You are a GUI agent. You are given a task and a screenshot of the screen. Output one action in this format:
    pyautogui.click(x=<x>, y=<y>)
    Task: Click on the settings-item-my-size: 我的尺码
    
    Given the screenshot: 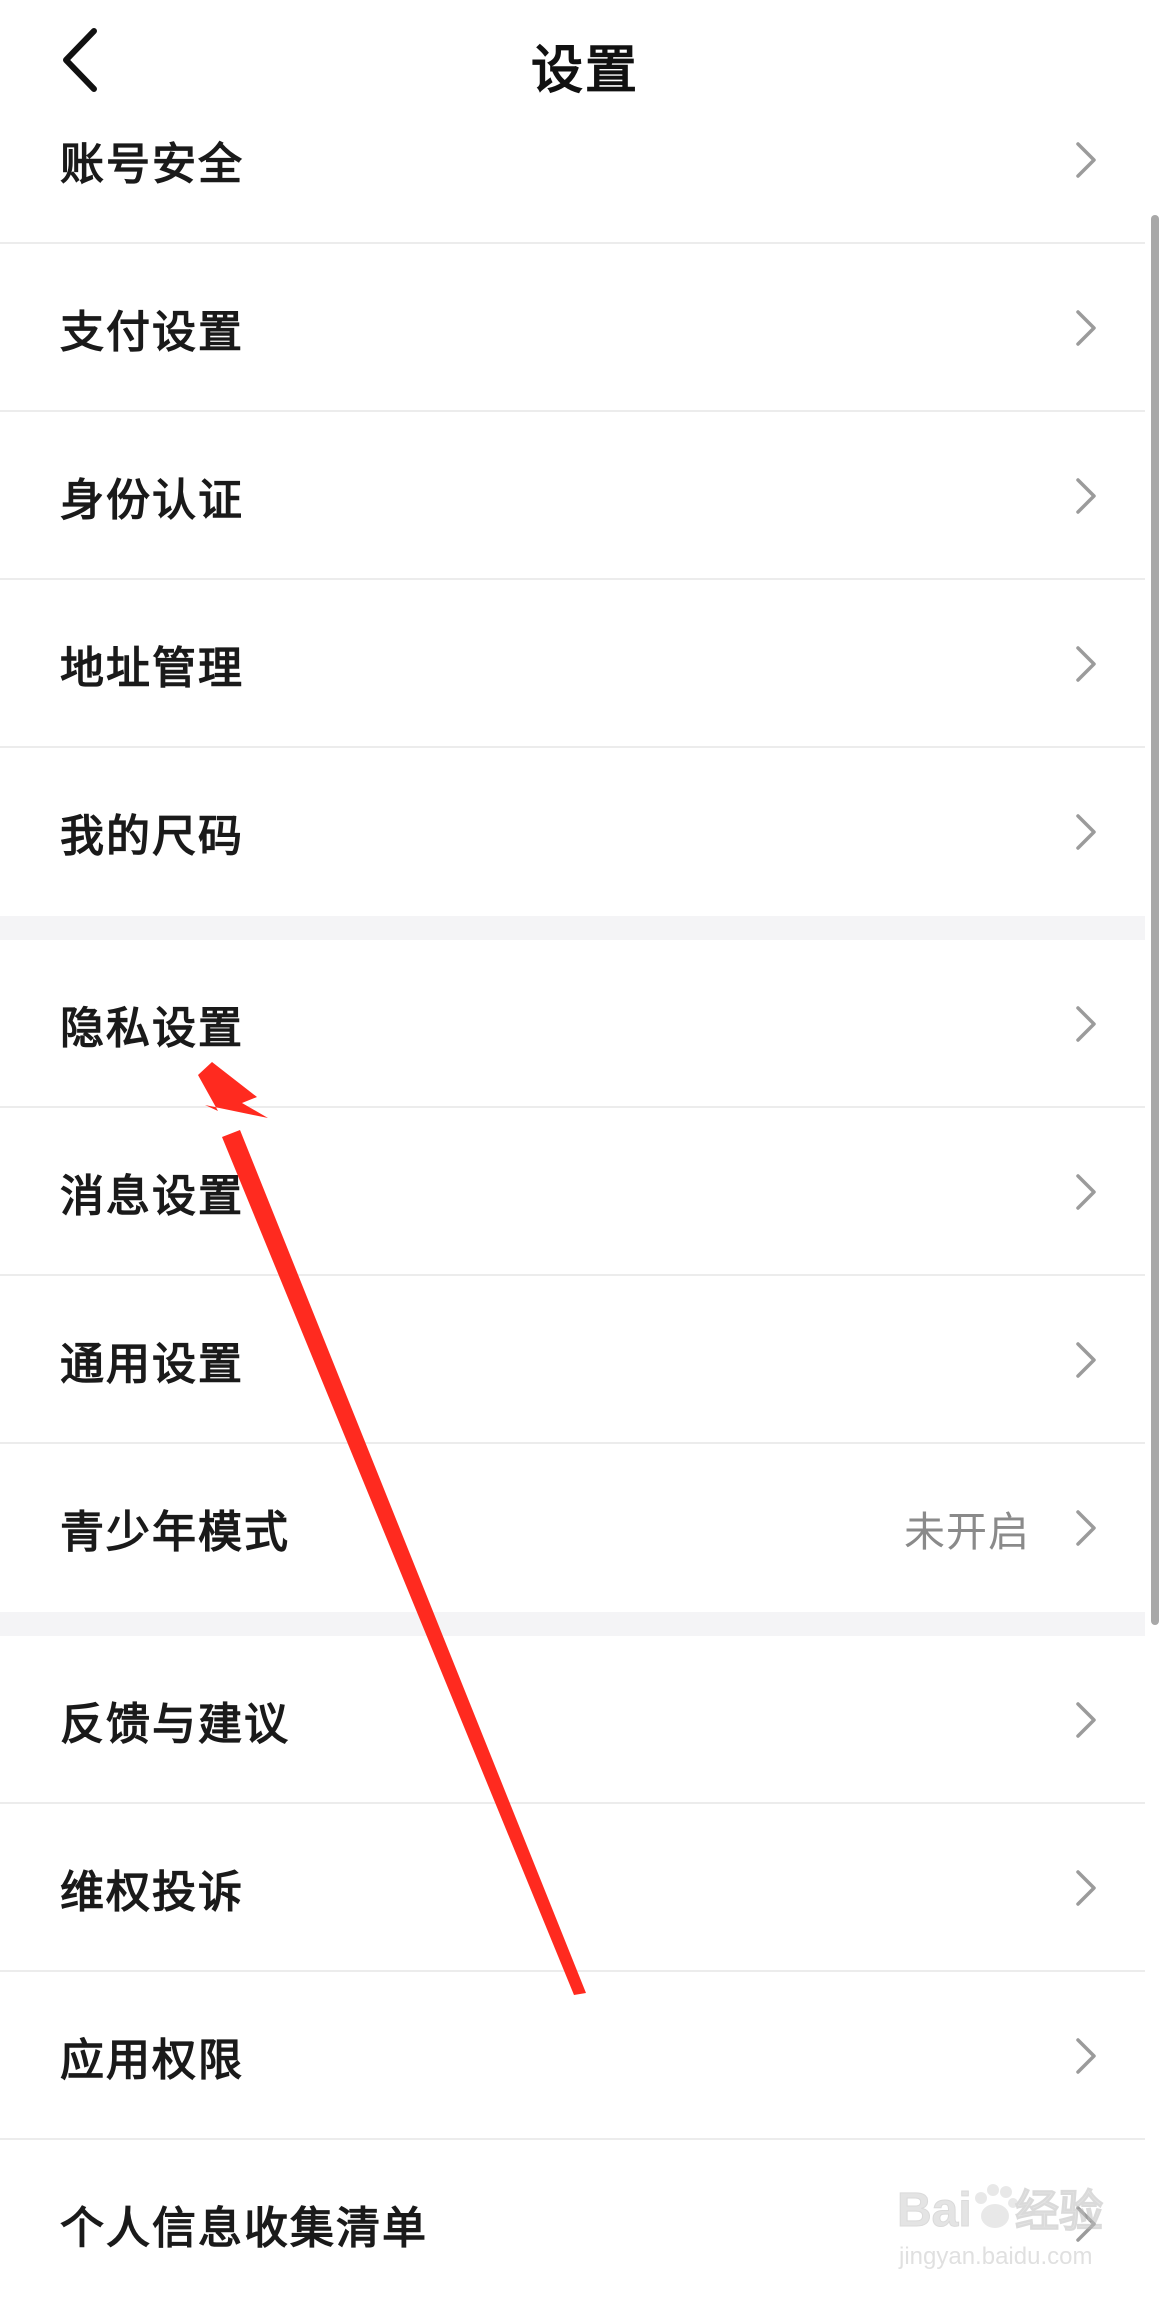 What is the action you would take?
    pyautogui.click(x=572, y=832)
    